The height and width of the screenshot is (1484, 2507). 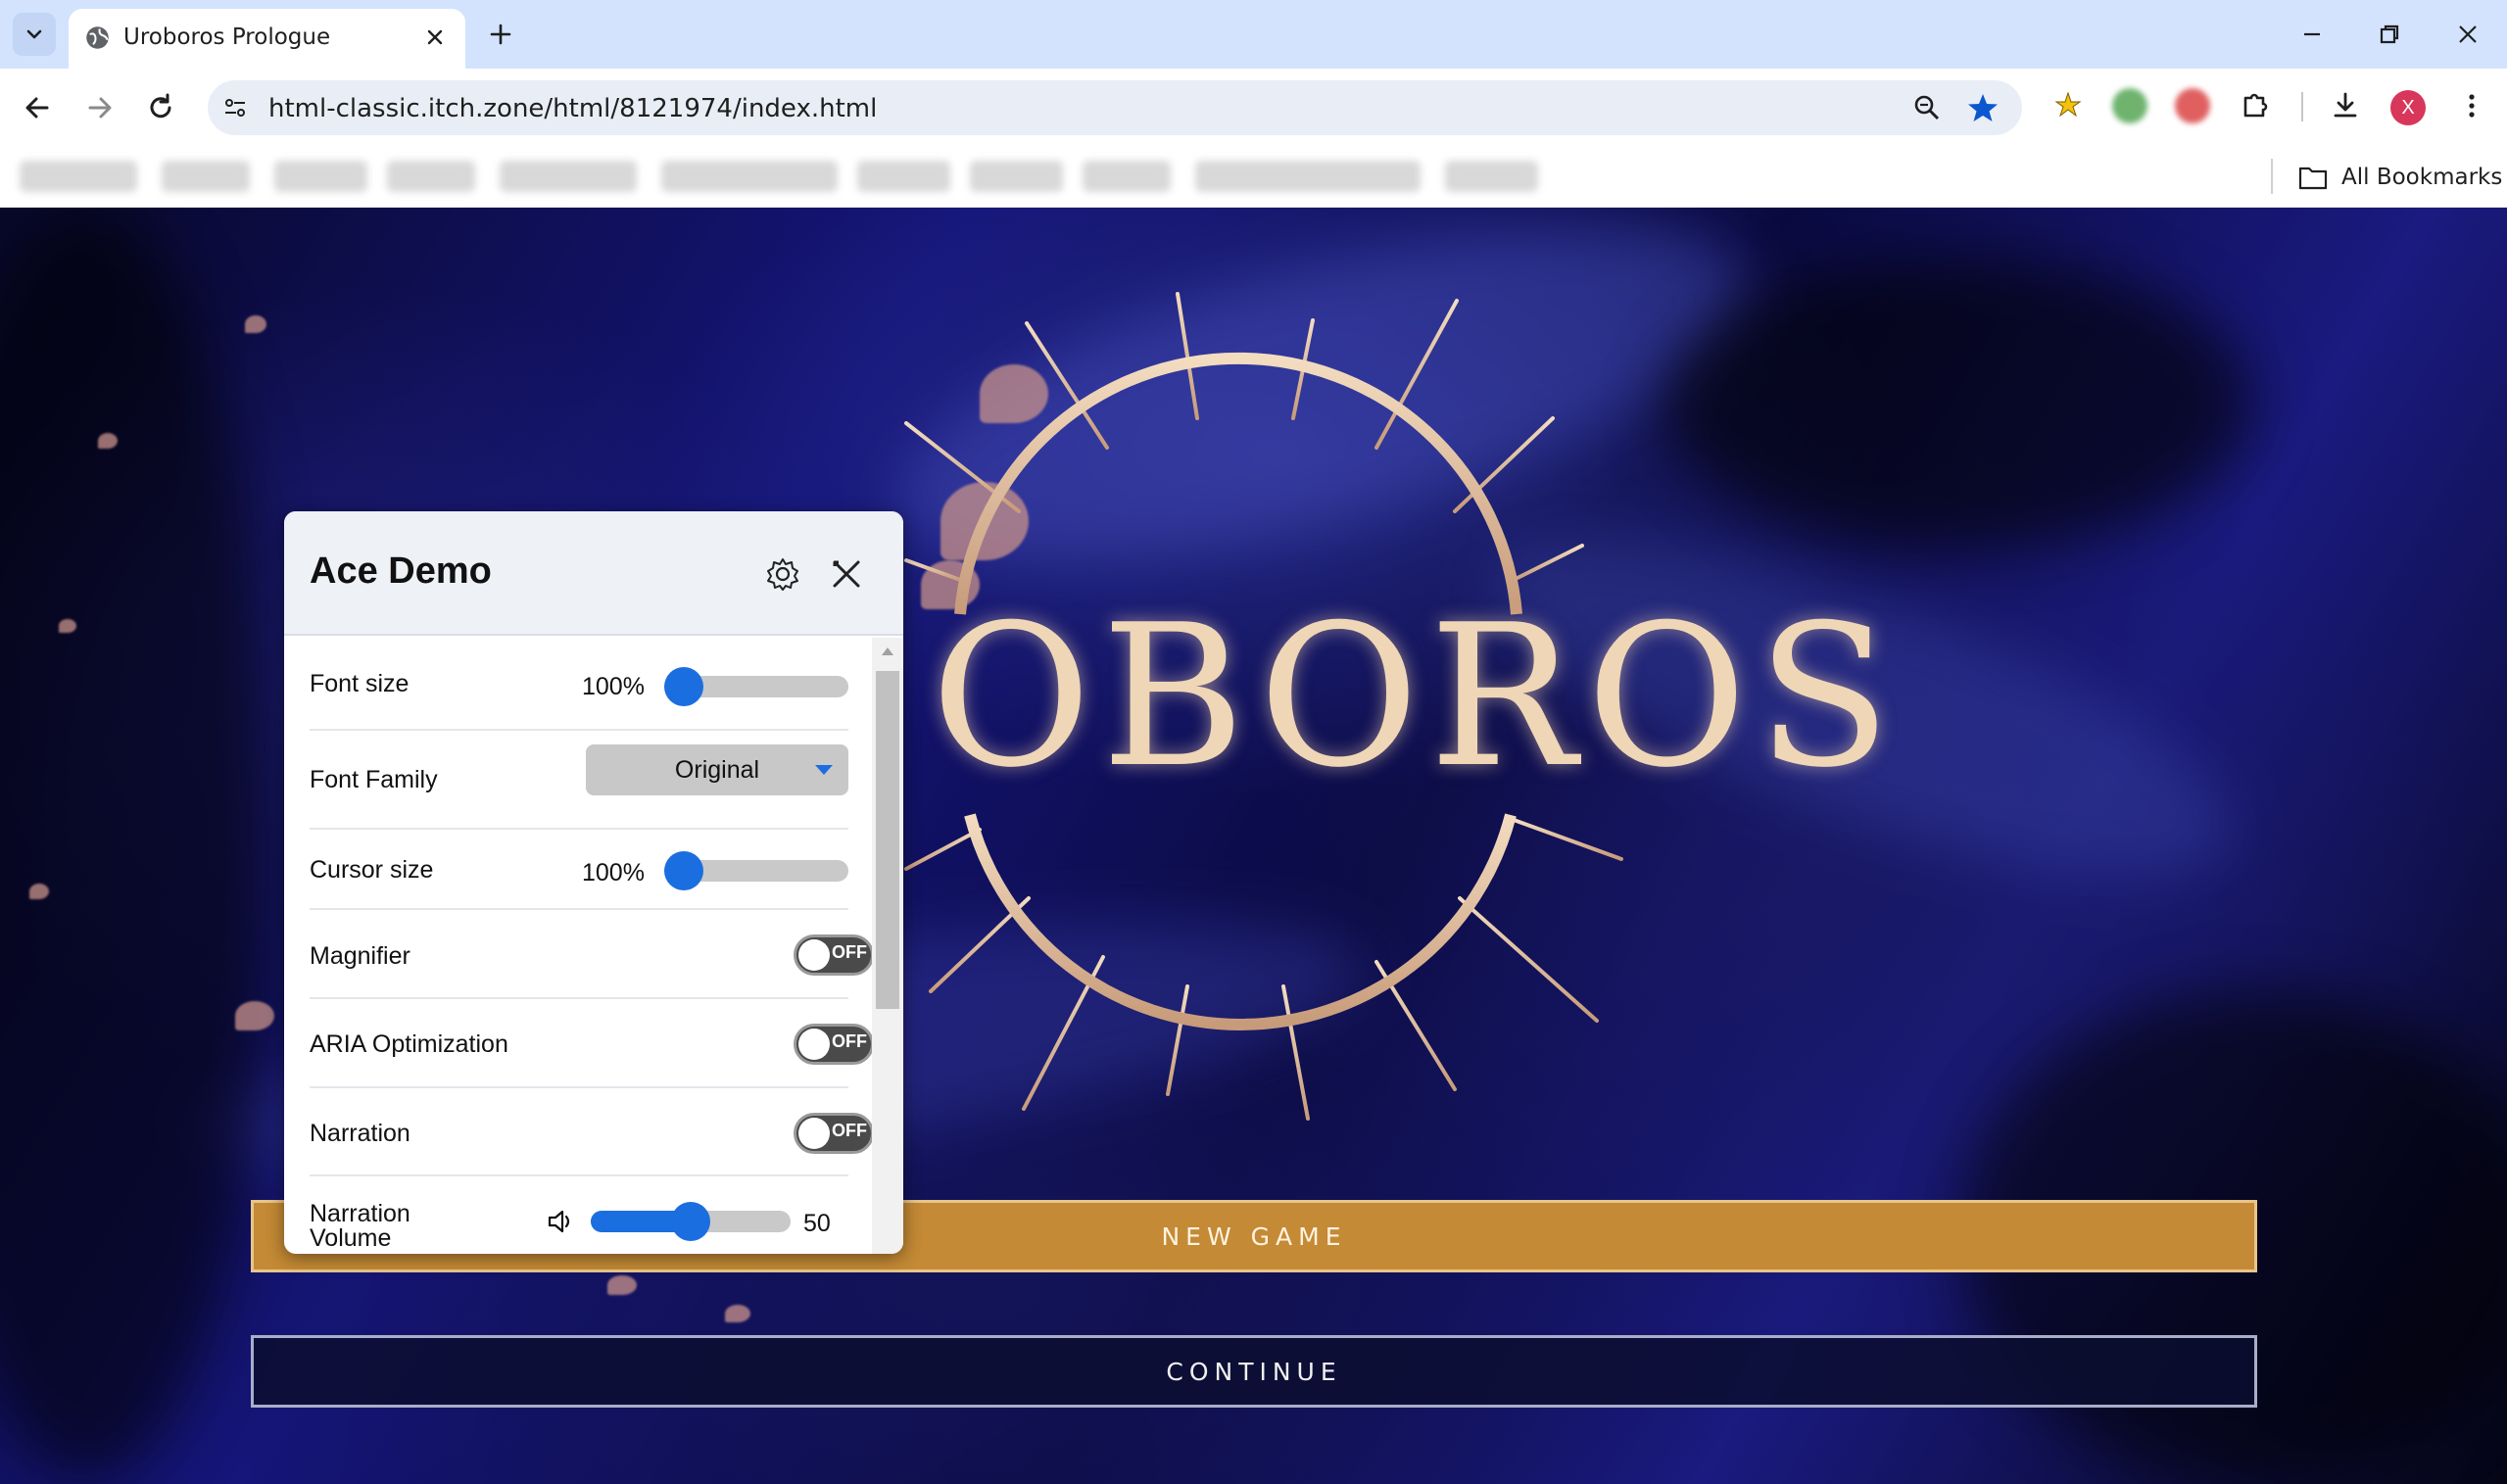 I want to click on magnifier-toggle: OFF, so click(x=833, y=955).